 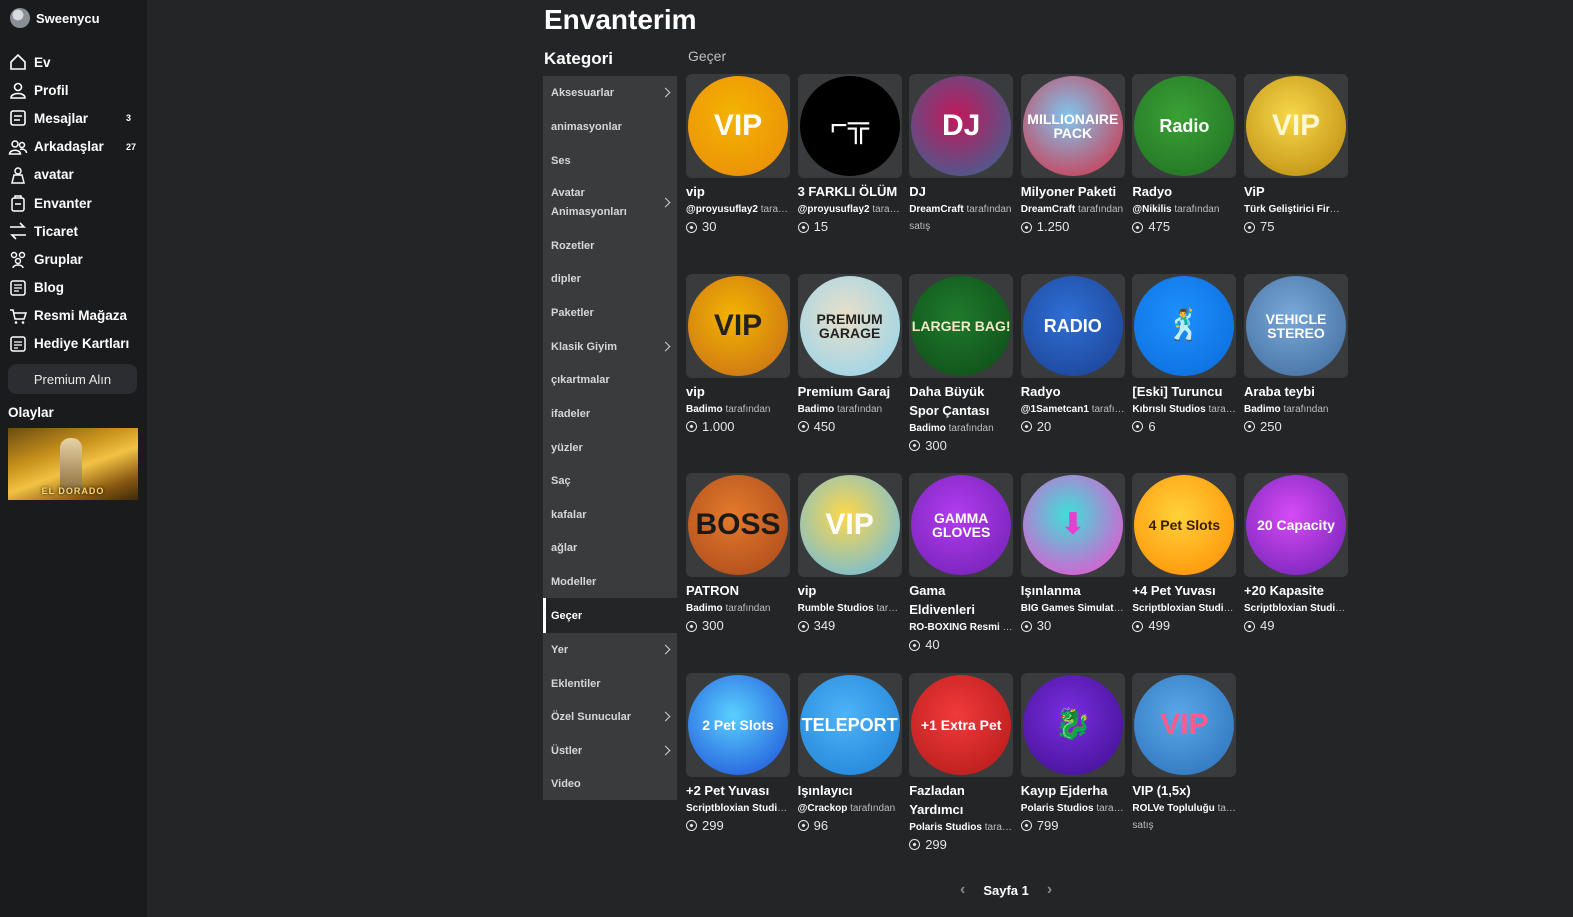 What do you see at coordinates (961, 126) in the screenshot?
I see `item-thumbnail: DJ` at bounding box center [961, 126].